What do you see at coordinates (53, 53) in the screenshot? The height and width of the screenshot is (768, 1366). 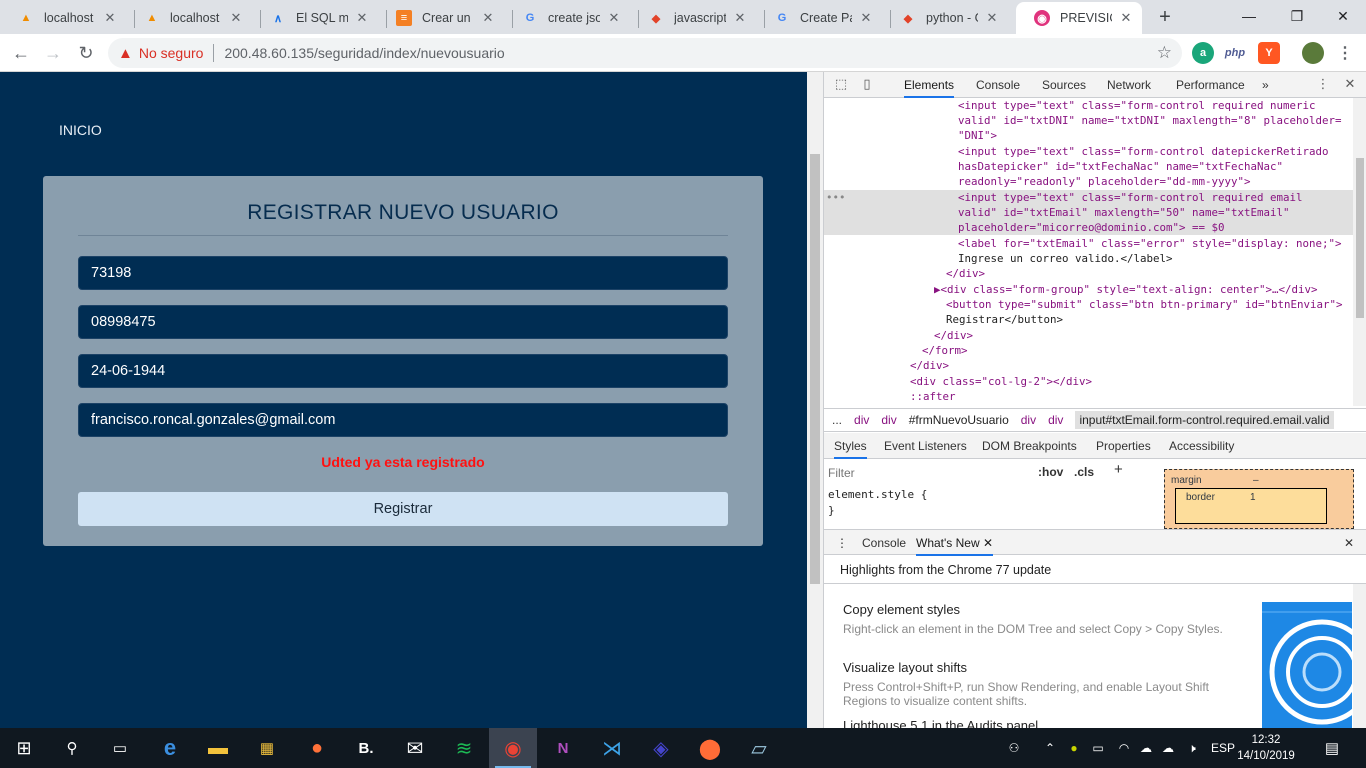 I see `forward-icon: →` at bounding box center [53, 53].